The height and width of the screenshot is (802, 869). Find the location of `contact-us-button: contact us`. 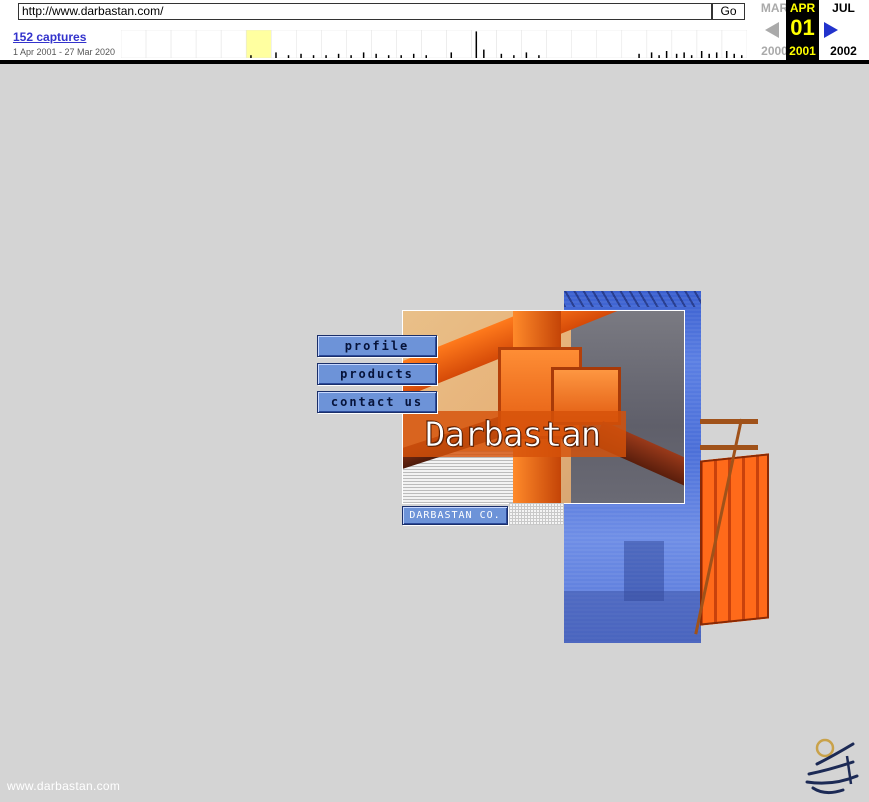

contact-us-button: contact us is located at coordinates (377, 402).